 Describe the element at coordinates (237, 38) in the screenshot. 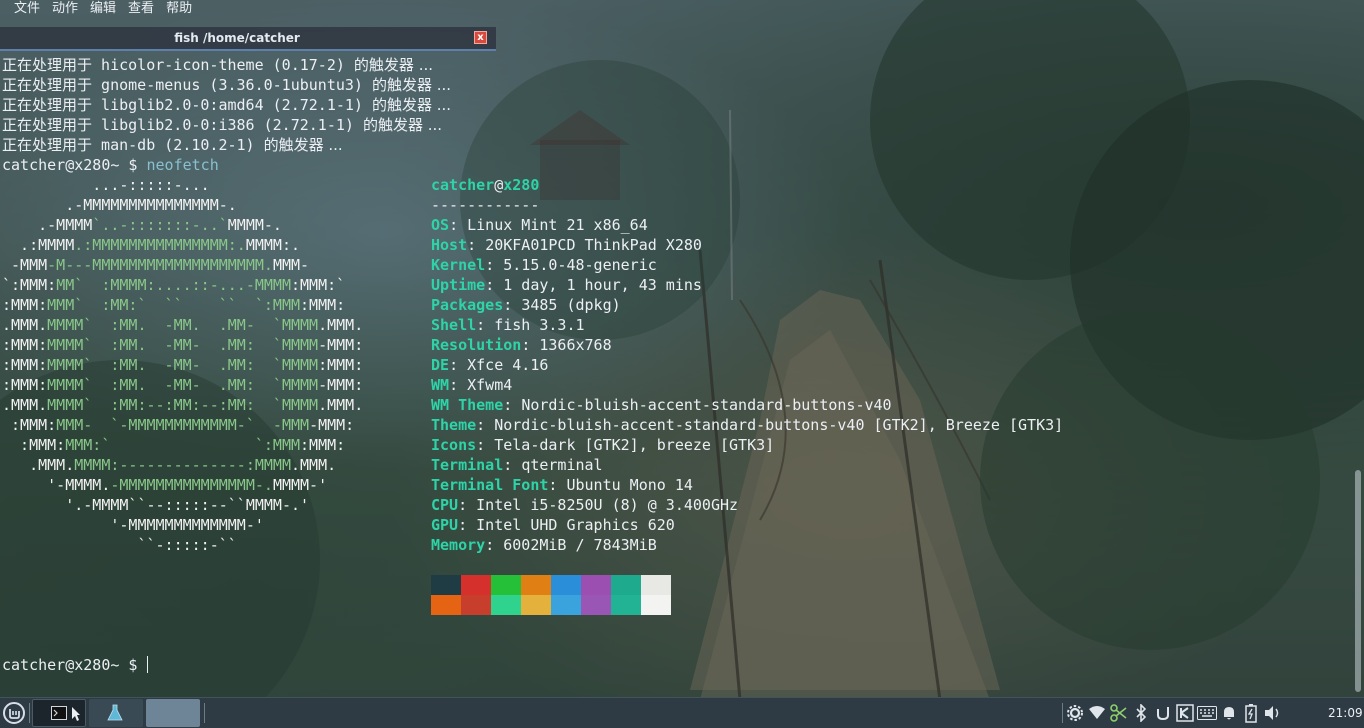

I see `tab-terminal: fish /home/catcher` at that location.